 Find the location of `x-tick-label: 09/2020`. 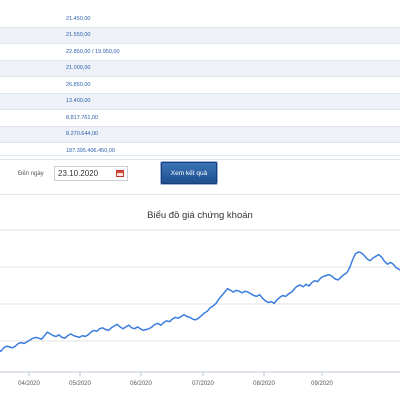

x-tick-label: 09/2020 is located at coordinates (322, 384).